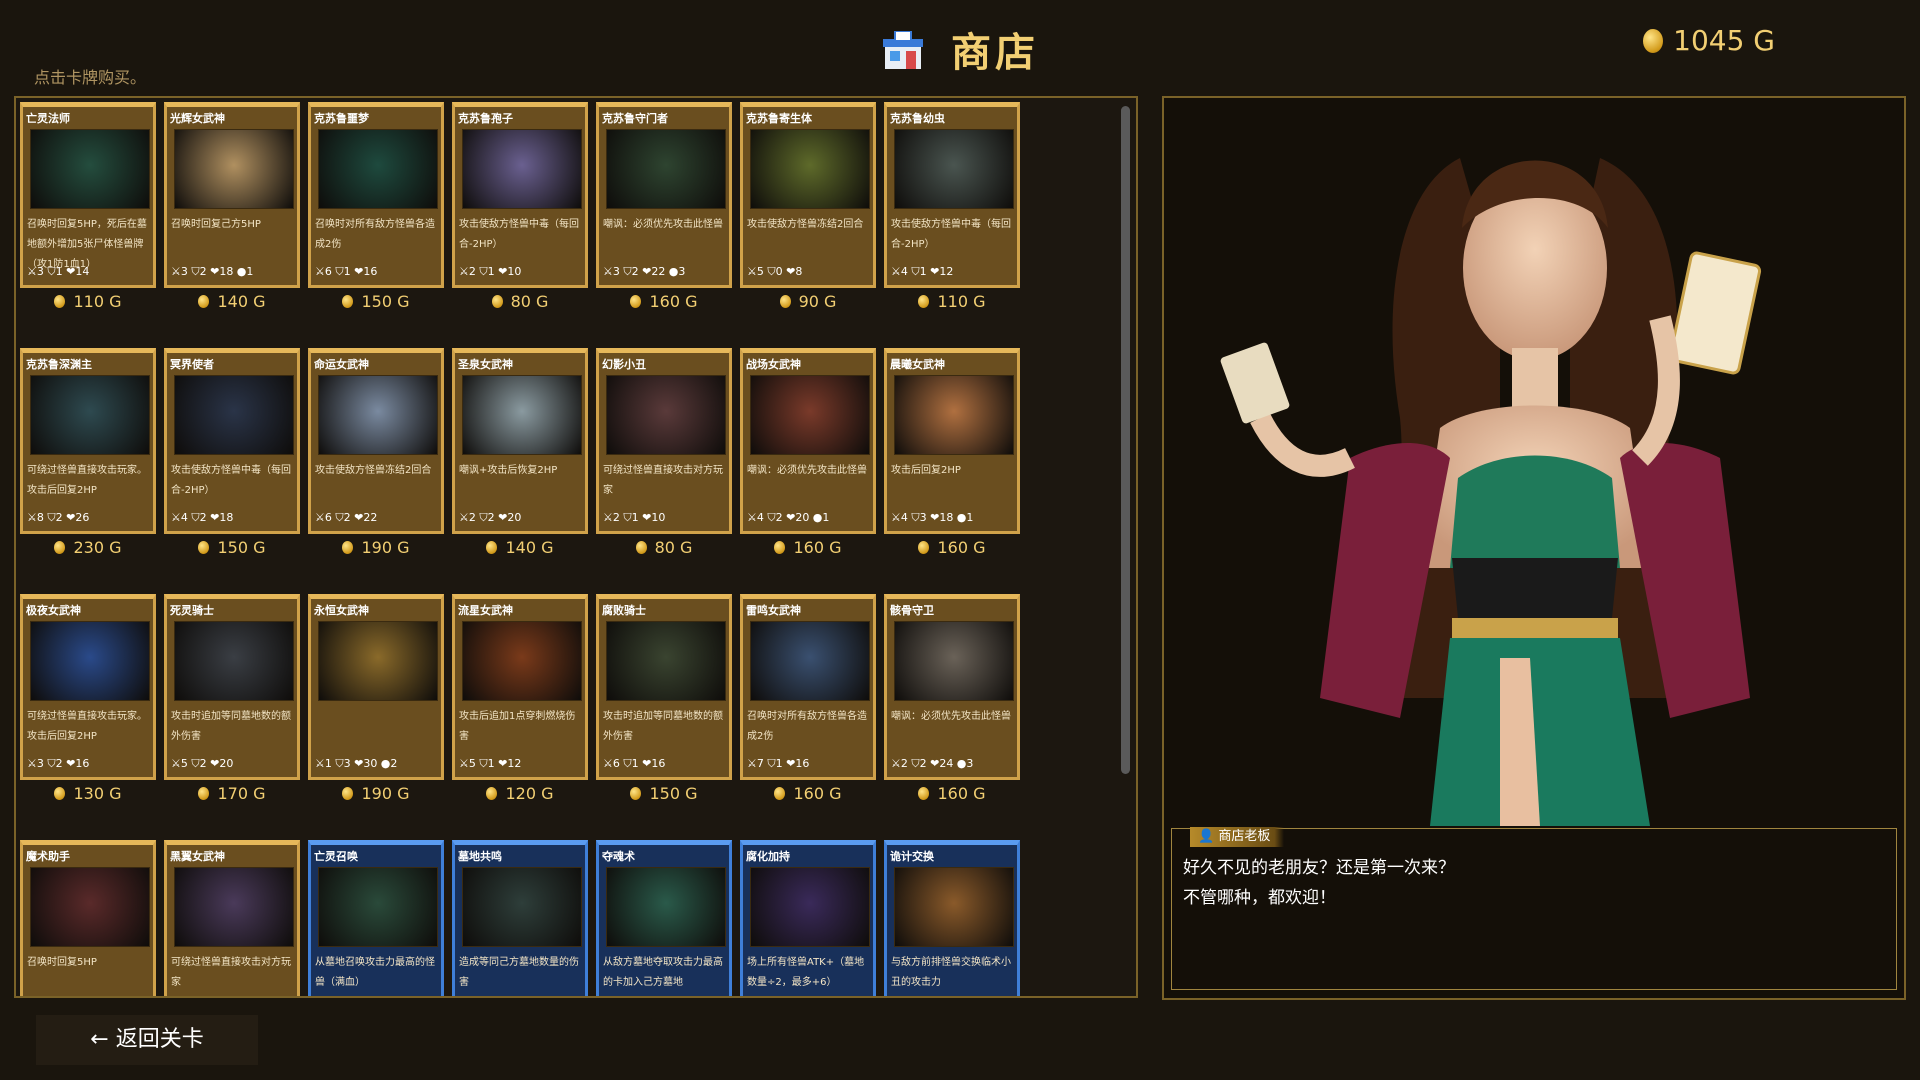  Describe the element at coordinates (490, 763) in the screenshot. I see `card-stats: ⚔5 ⛉1 ❤12` at that location.